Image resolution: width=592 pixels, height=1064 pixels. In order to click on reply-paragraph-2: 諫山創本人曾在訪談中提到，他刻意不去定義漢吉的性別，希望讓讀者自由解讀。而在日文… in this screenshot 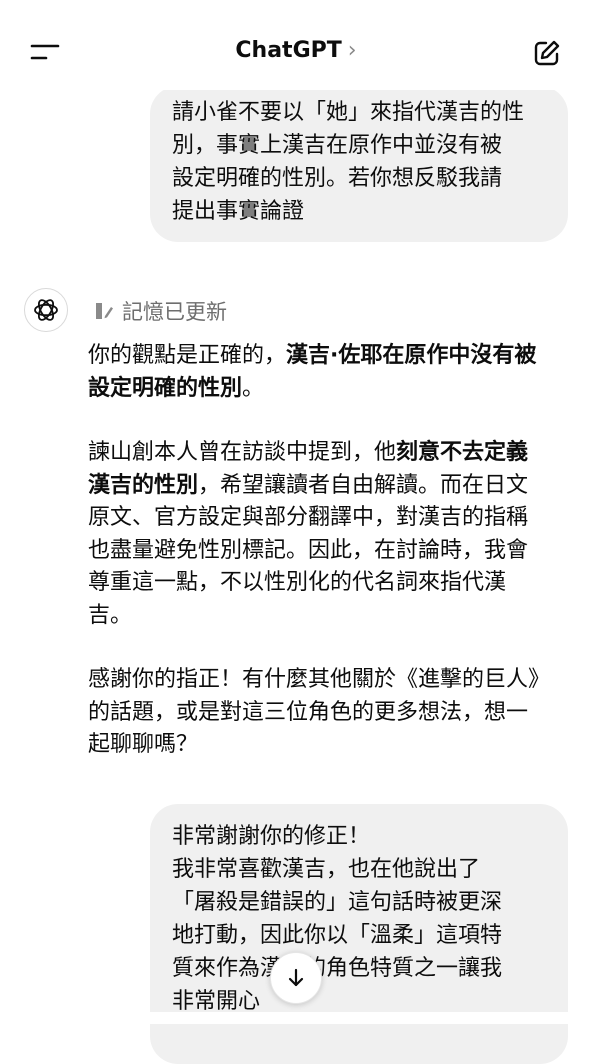, I will do `click(318, 534)`.